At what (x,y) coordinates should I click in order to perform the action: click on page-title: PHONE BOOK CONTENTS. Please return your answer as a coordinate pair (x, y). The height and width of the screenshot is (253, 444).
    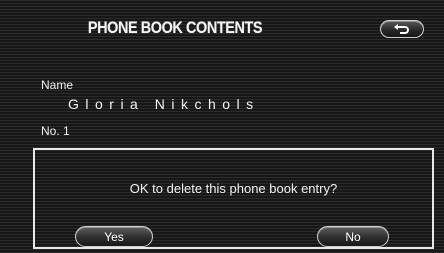
    Looking at the image, I should click on (175, 27).